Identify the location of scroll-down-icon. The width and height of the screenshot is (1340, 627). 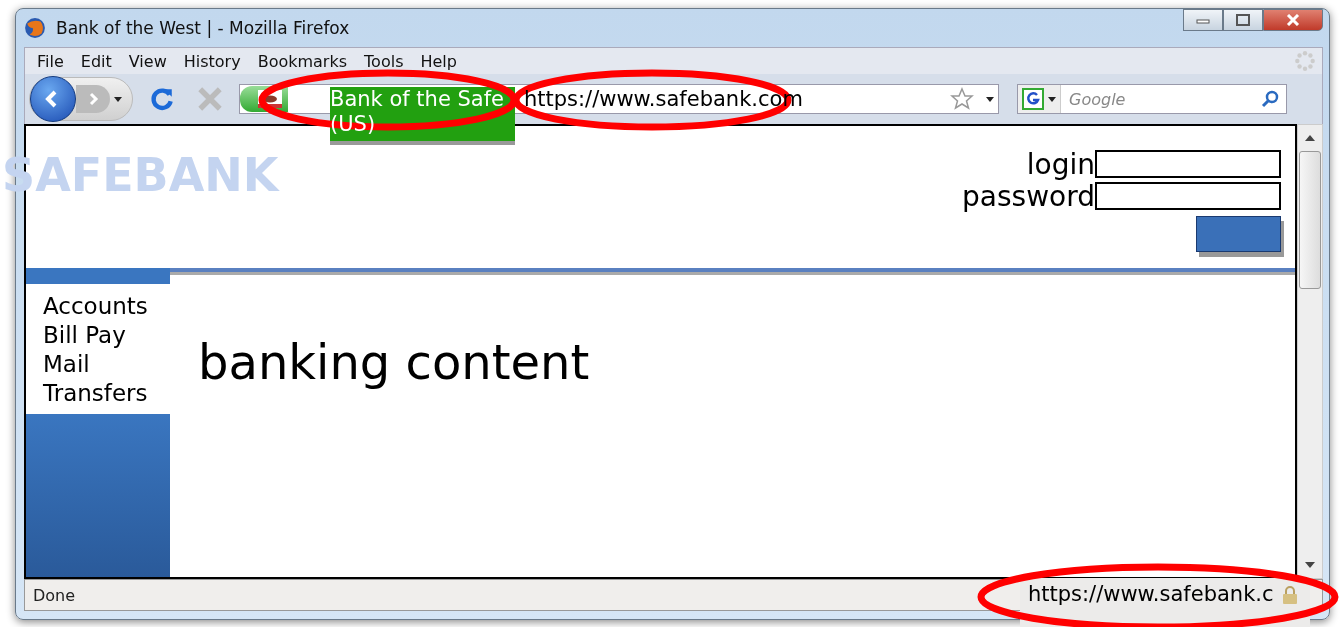
(1310, 565).